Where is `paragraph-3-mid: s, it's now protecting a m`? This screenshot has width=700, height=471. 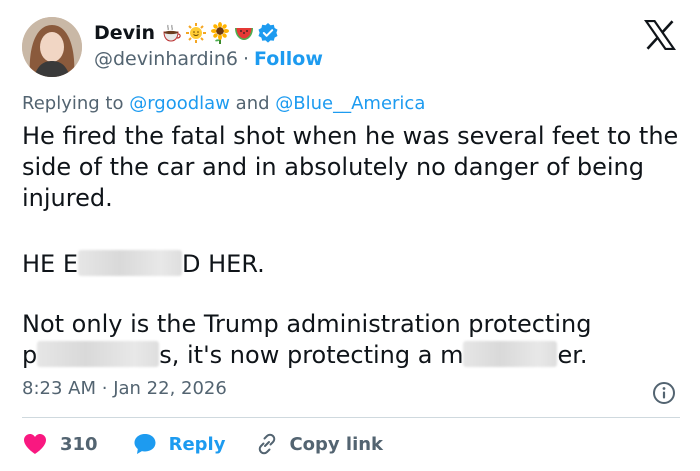 paragraph-3-mid: s, it's now protecting a m is located at coordinates (311, 355).